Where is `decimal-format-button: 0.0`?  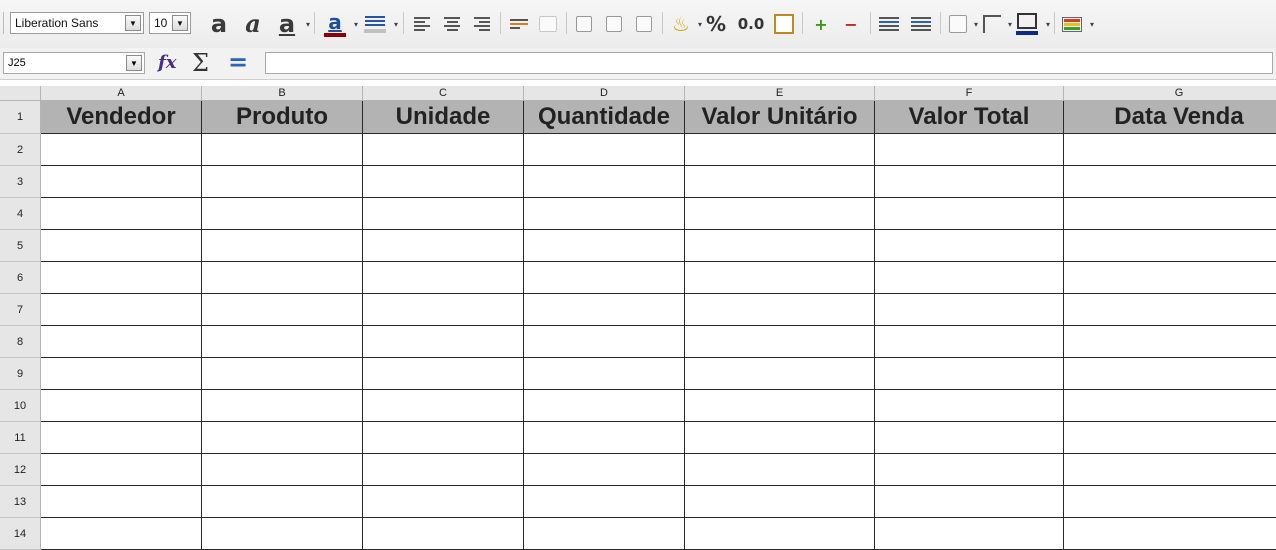 decimal-format-button: 0.0 is located at coordinates (751, 24).